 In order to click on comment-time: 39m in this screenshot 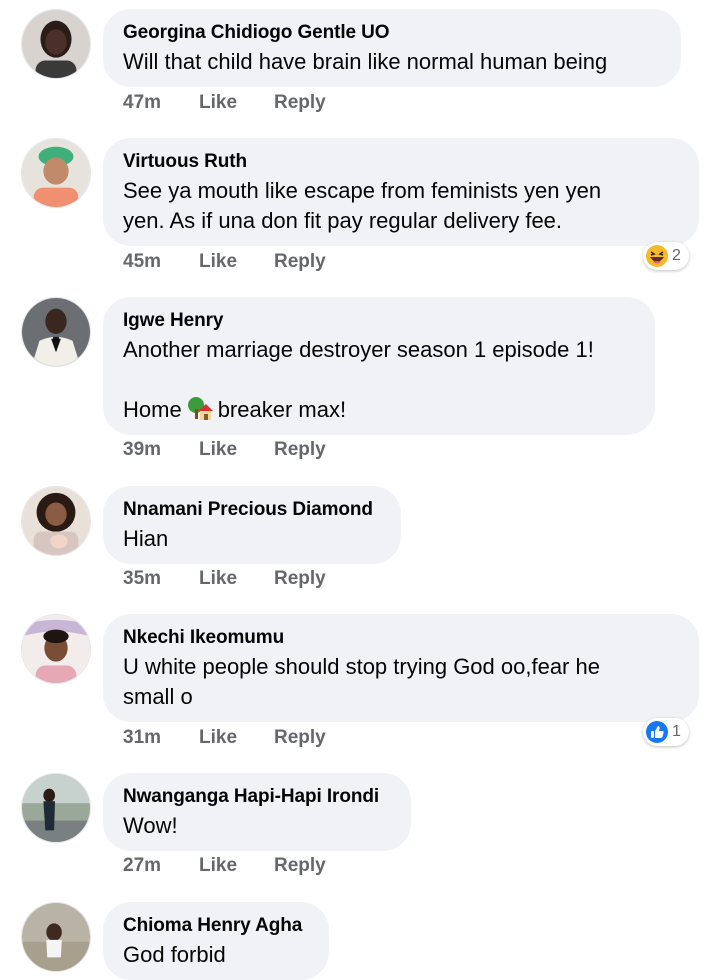, I will do `click(142, 449)`.